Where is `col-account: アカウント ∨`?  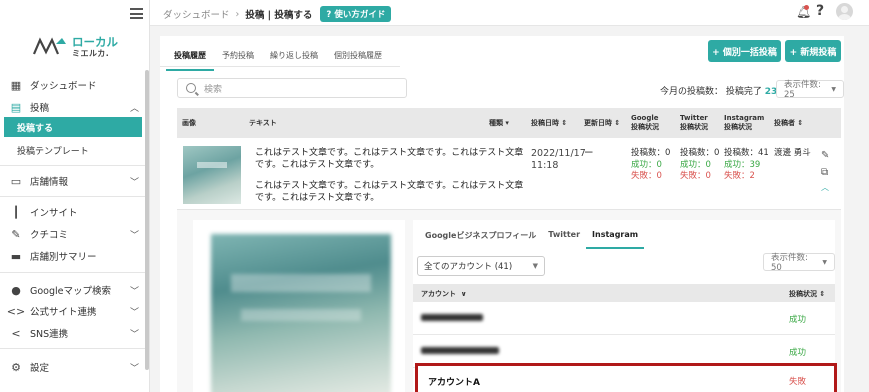 col-account: アカウント ∨ is located at coordinates (444, 294).